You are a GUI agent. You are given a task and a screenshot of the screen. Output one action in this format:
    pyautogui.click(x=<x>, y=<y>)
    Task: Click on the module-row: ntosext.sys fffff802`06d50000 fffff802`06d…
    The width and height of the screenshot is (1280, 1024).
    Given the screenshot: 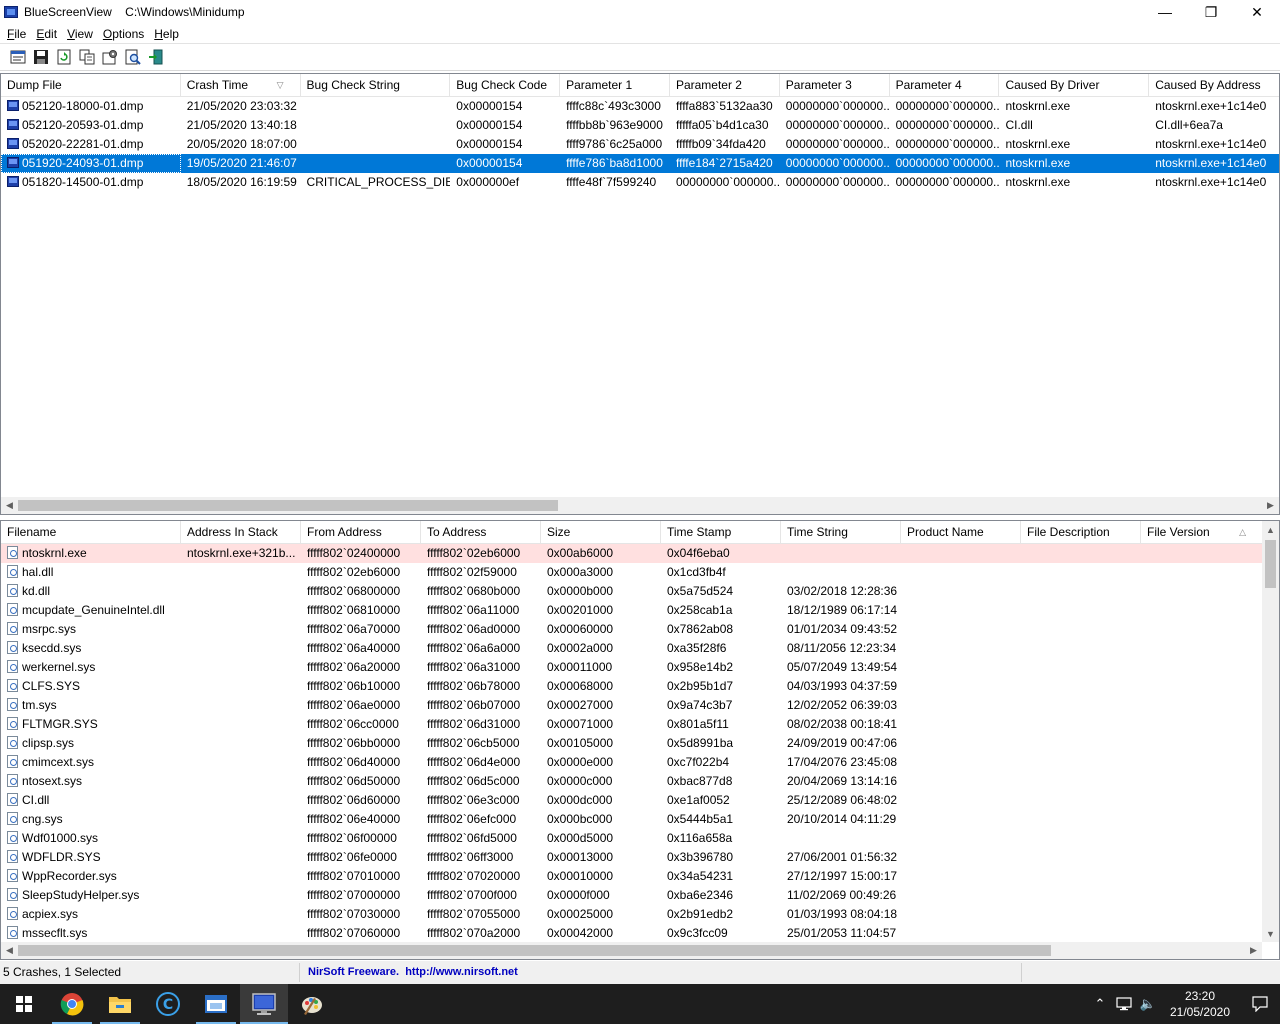 What is the action you would take?
    pyautogui.click(x=631, y=781)
    